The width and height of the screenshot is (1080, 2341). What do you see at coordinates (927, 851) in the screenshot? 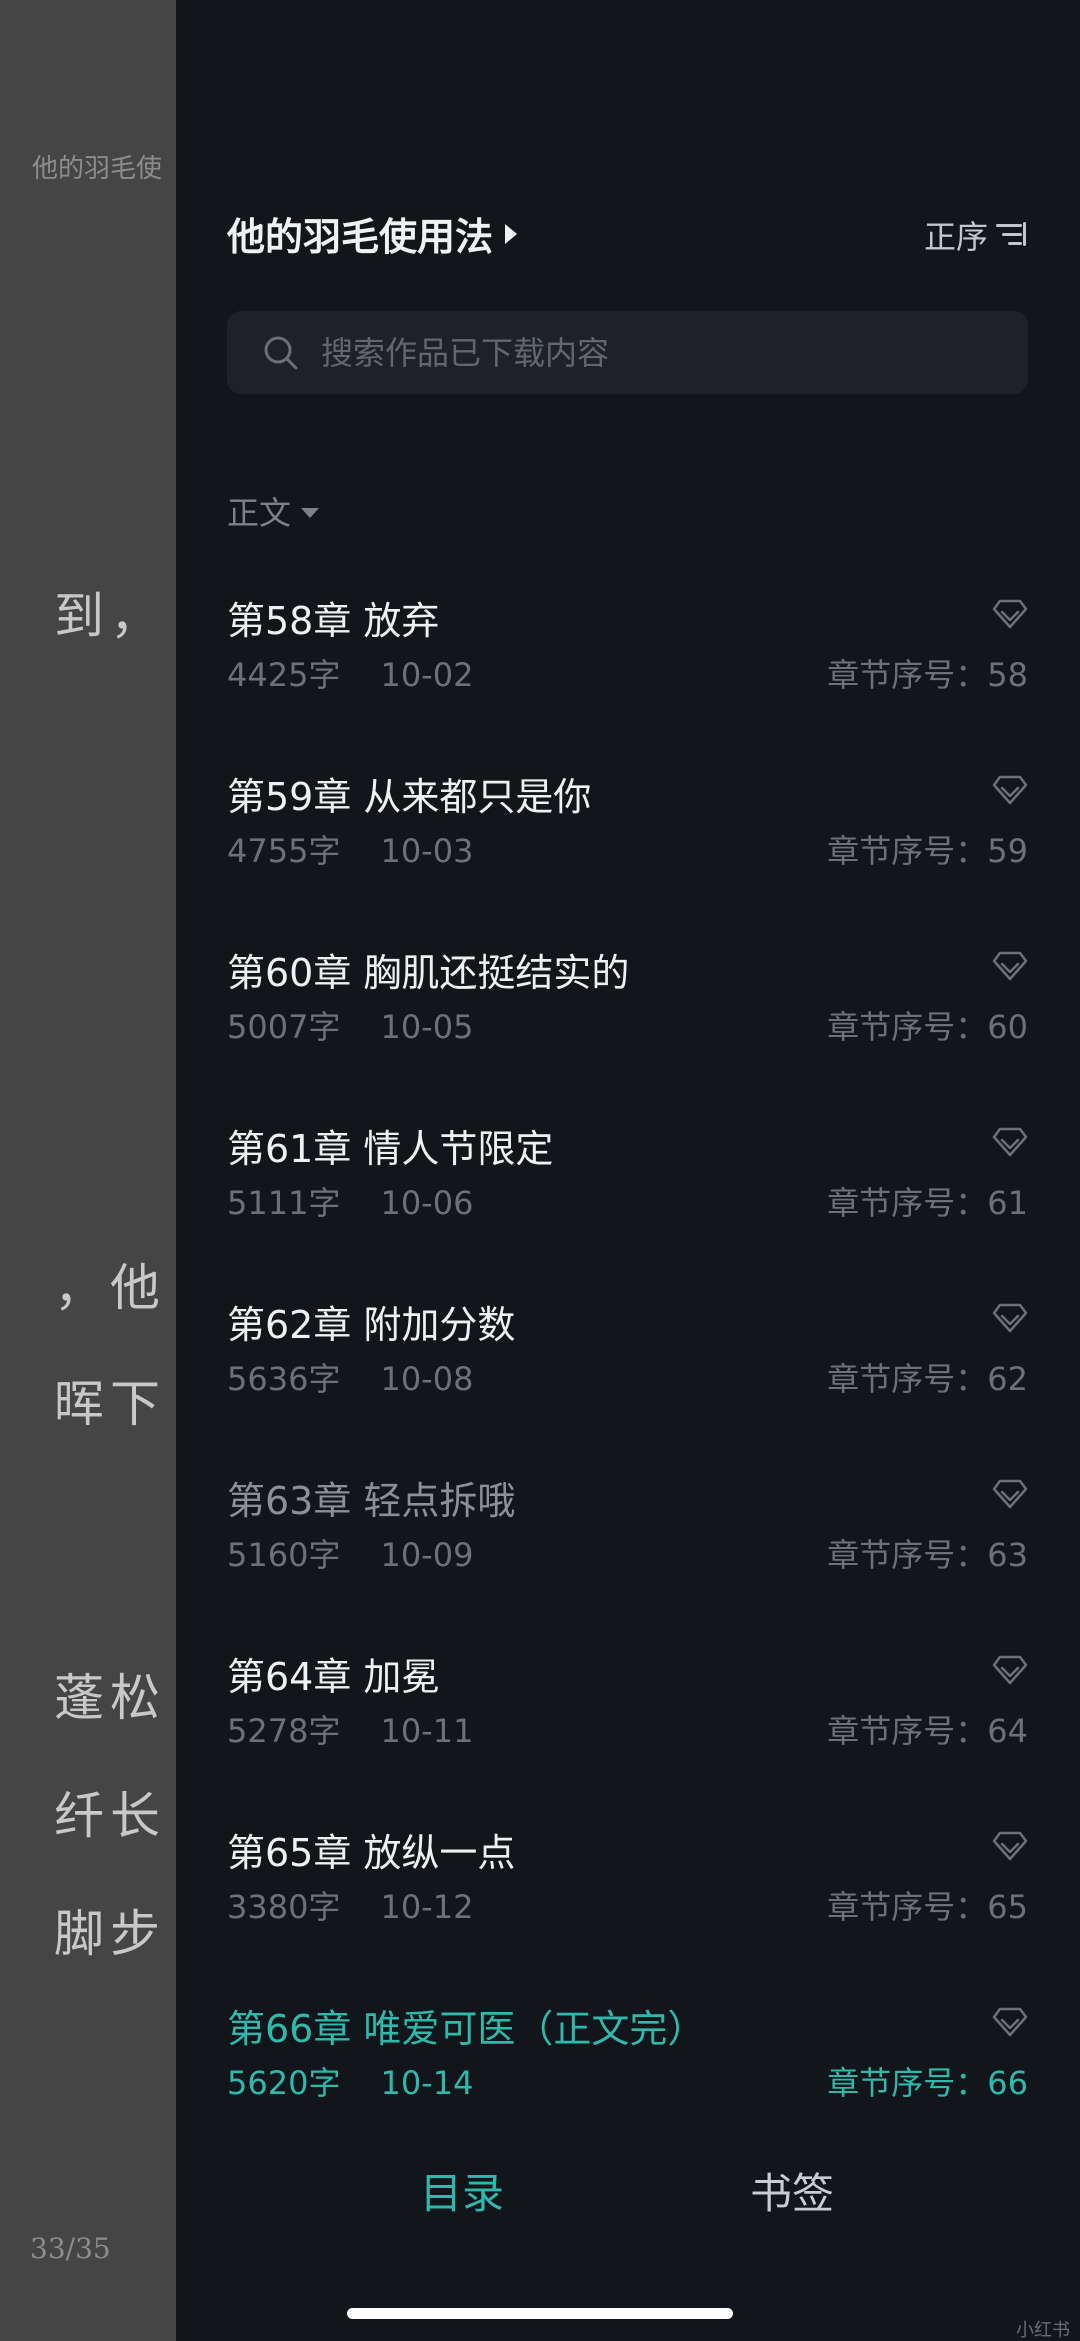
I see `chapter-sequence: 章节序号：59` at bounding box center [927, 851].